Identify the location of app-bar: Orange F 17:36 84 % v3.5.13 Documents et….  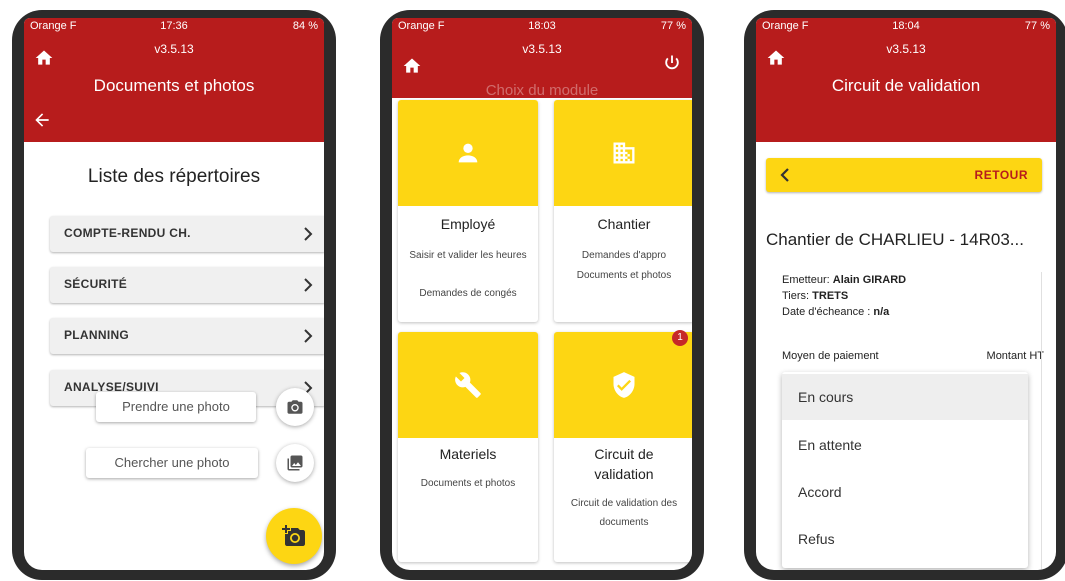
(174, 80).